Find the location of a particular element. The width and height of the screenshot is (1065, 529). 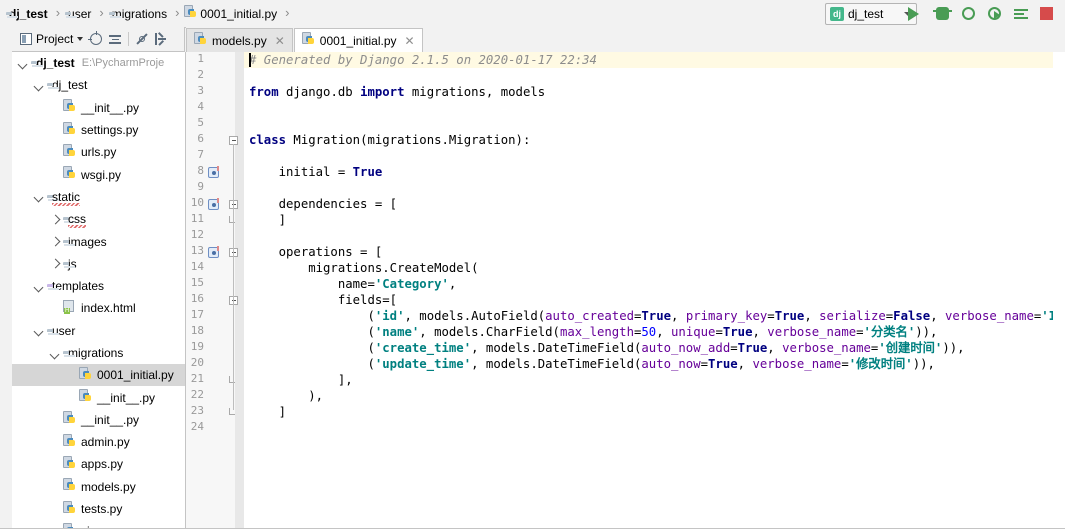

tree-item-0001-initial-py: 0001_initial.py is located at coordinates (98, 375).